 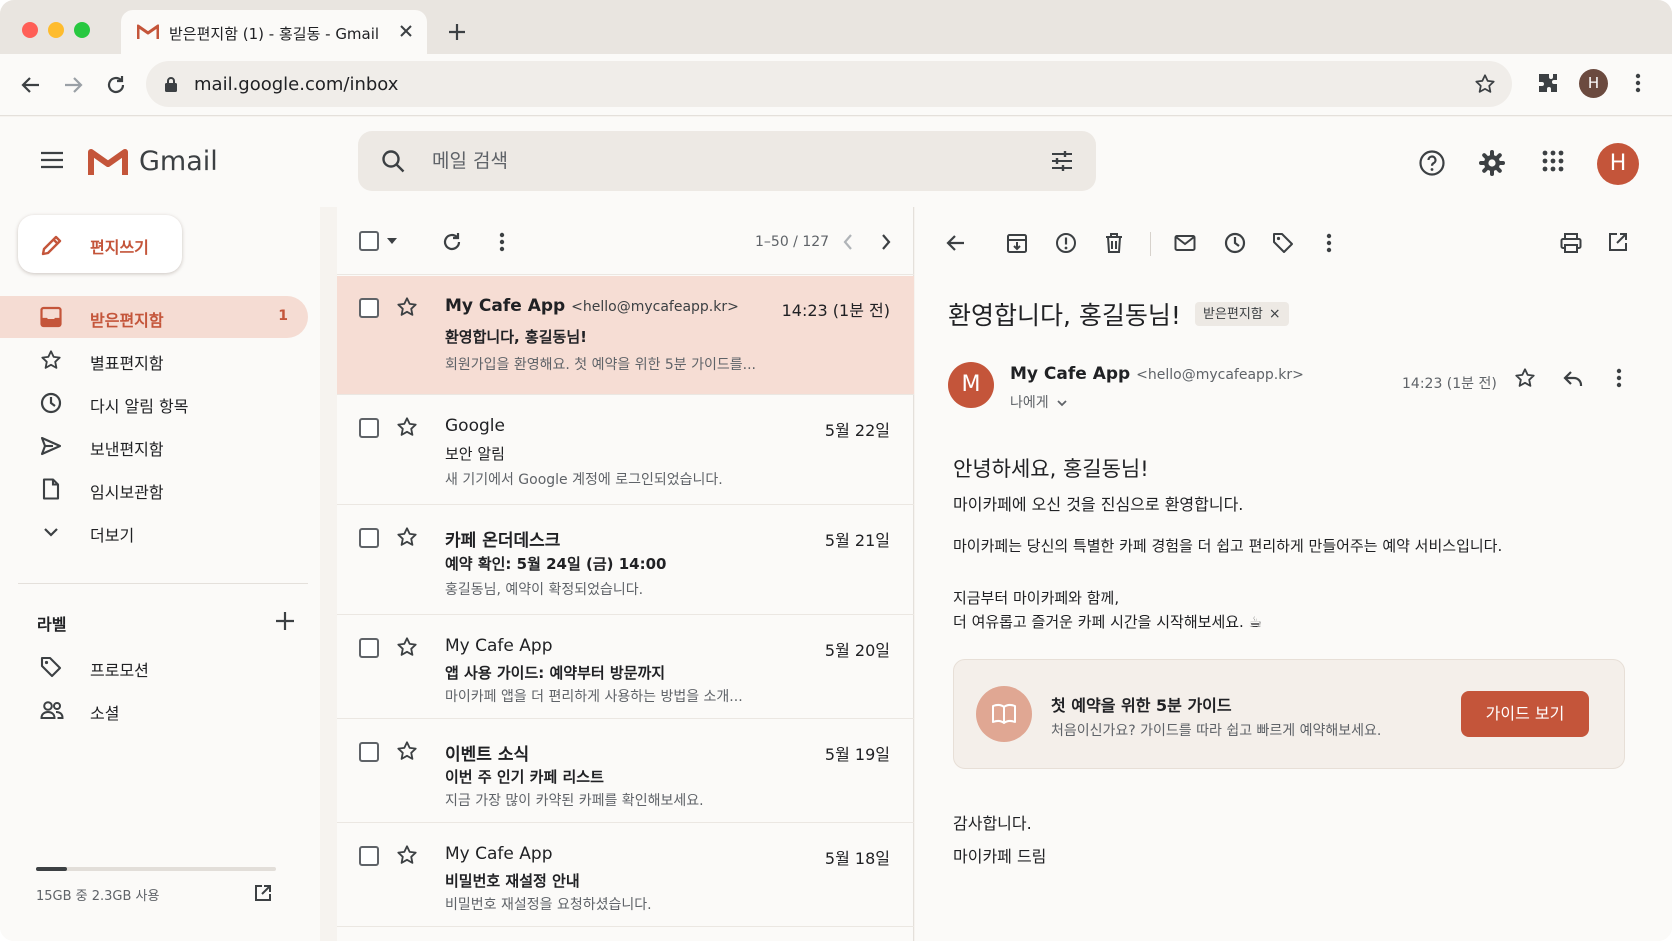 I want to click on row-sender: My Cafe App, so click(x=499, y=646).